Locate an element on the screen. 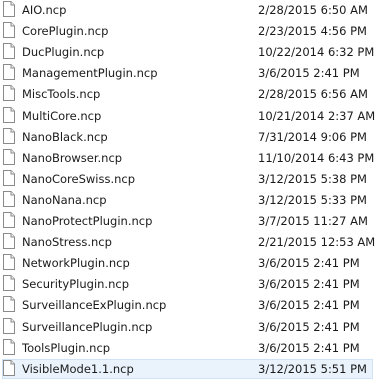 This screenshot has height=389, width=375. file-name: NetworkPlugin.ncp is located at coordinates (76, 263).